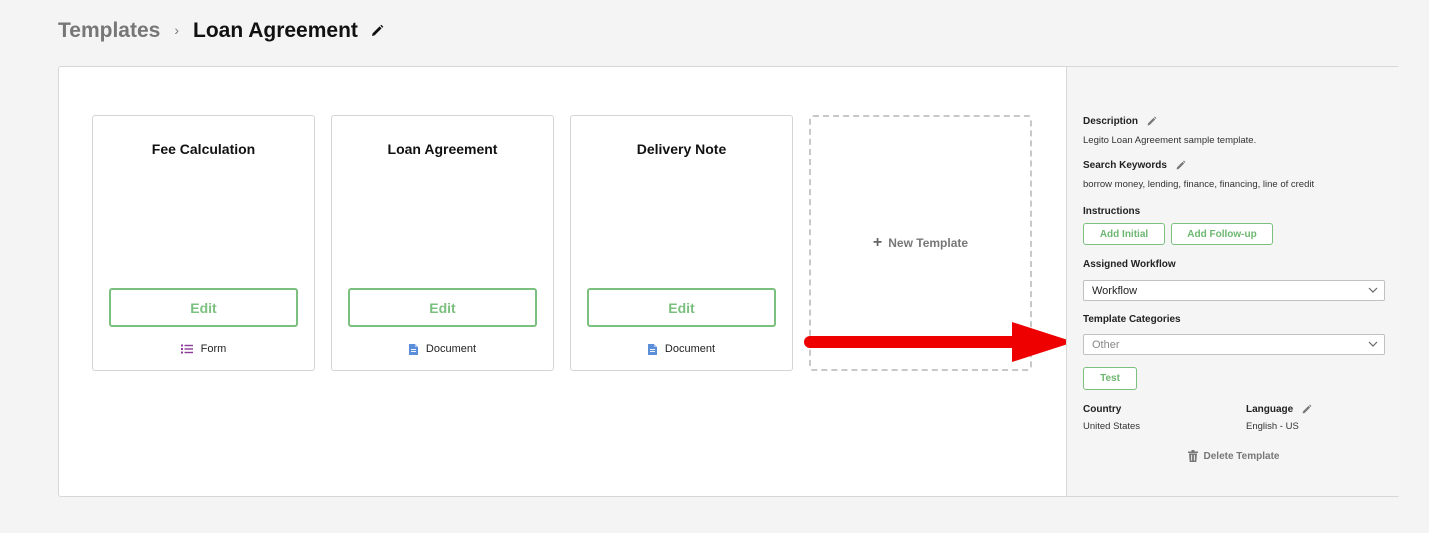 This screenshot has height=533, width=1429. Describe the element at coordinates (928, 243) in the screenshot. I see `new-template-label: New Template` at that location.